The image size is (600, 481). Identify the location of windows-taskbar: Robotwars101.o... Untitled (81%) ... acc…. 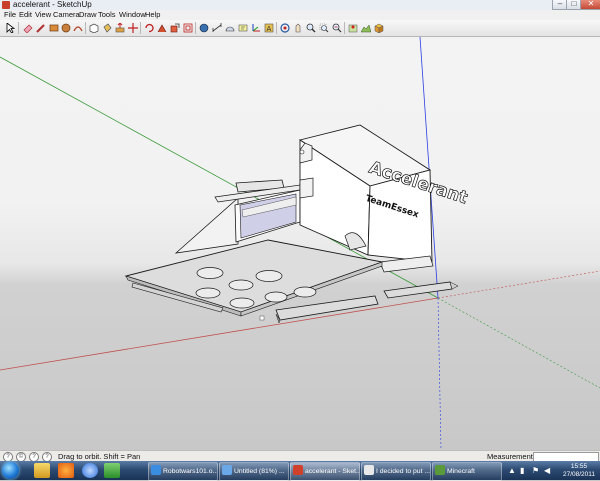
(300, 471).